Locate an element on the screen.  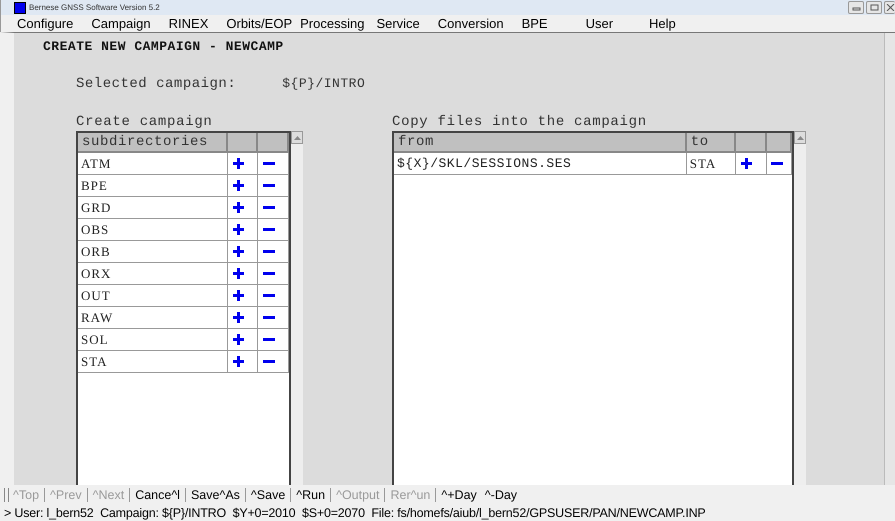
column-header: subdirectories is located at coordinates (153, 143).